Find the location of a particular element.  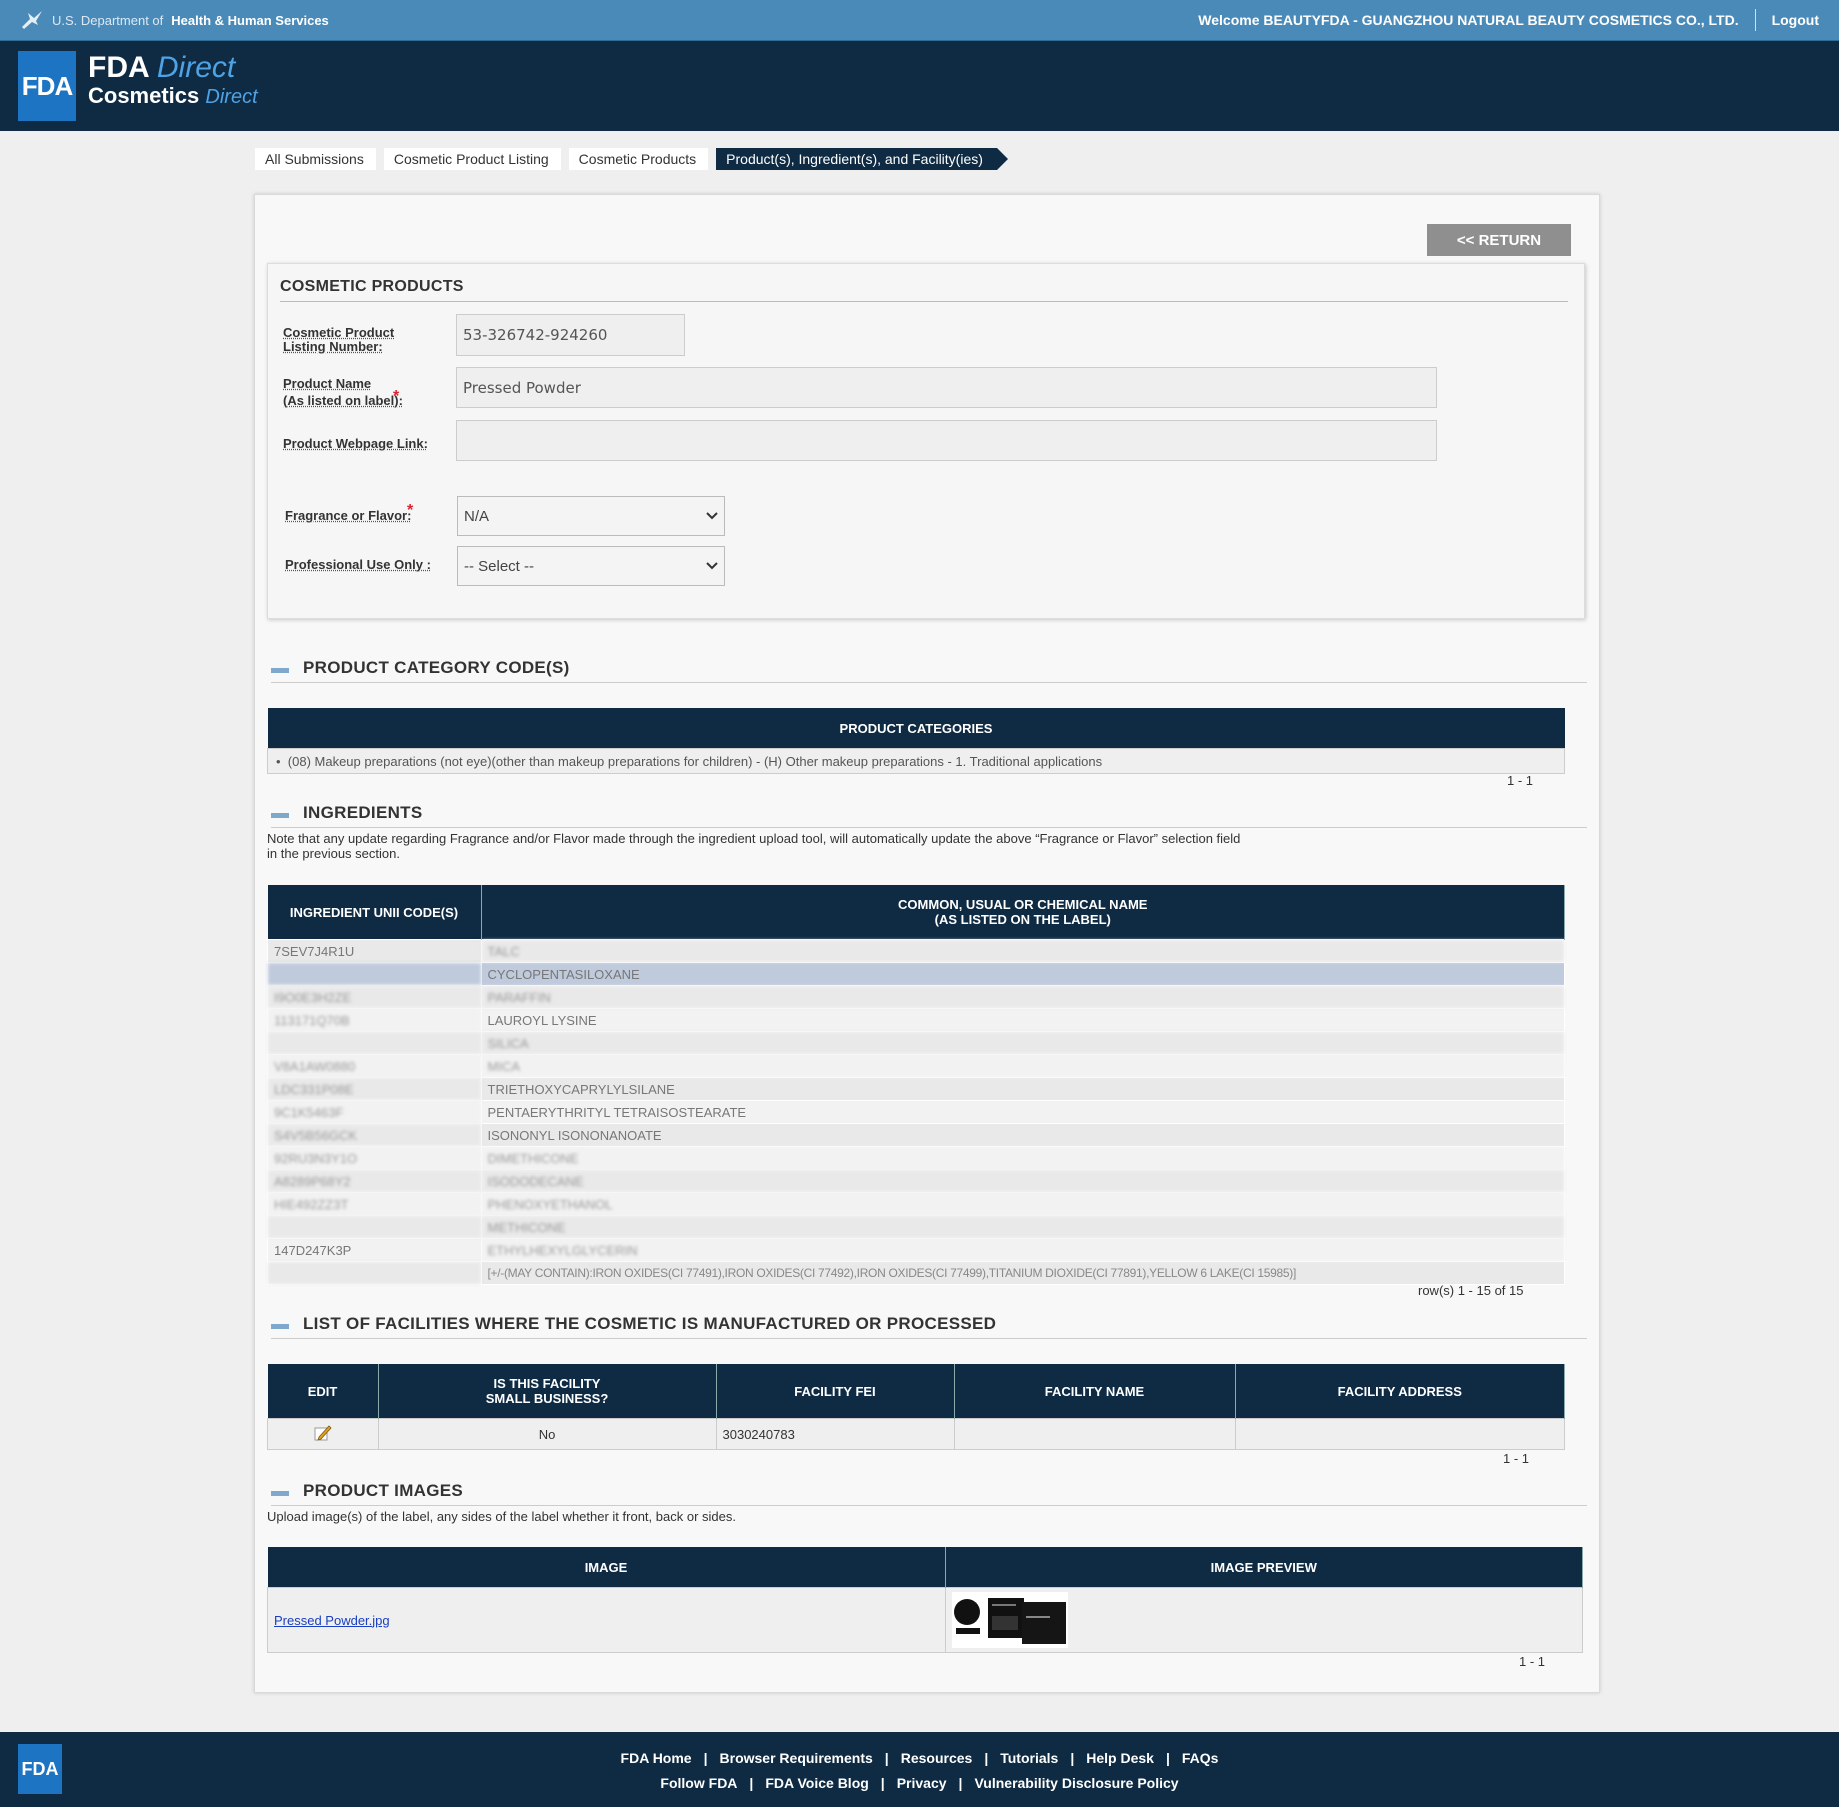

footer-link-privacy: Privacy is located at coordinates (922, 1783).